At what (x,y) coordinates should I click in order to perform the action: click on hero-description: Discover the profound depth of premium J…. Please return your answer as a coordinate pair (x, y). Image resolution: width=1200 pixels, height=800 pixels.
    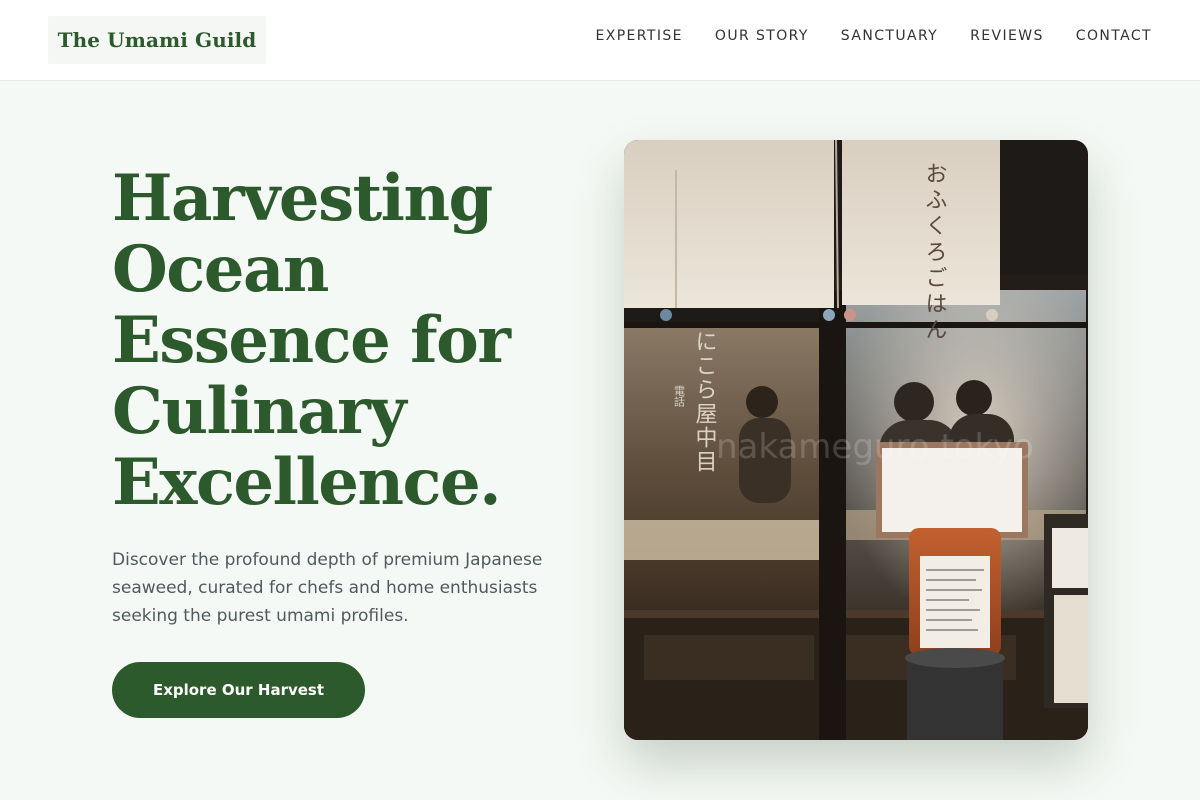
    Looking at the image, I should click on (327, 588).